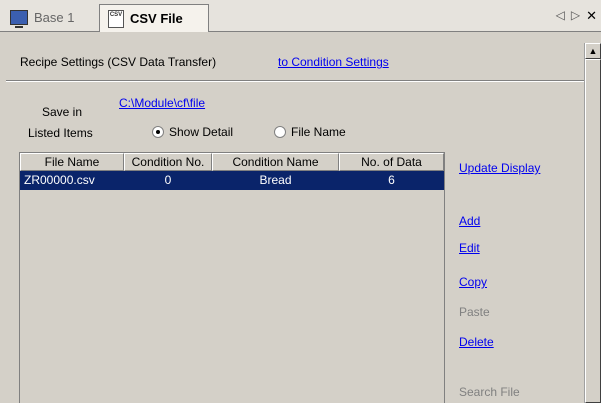  Describe the element at coordinates (476, 342) in the screenshot. I see `delete-link: Delete` at that location.